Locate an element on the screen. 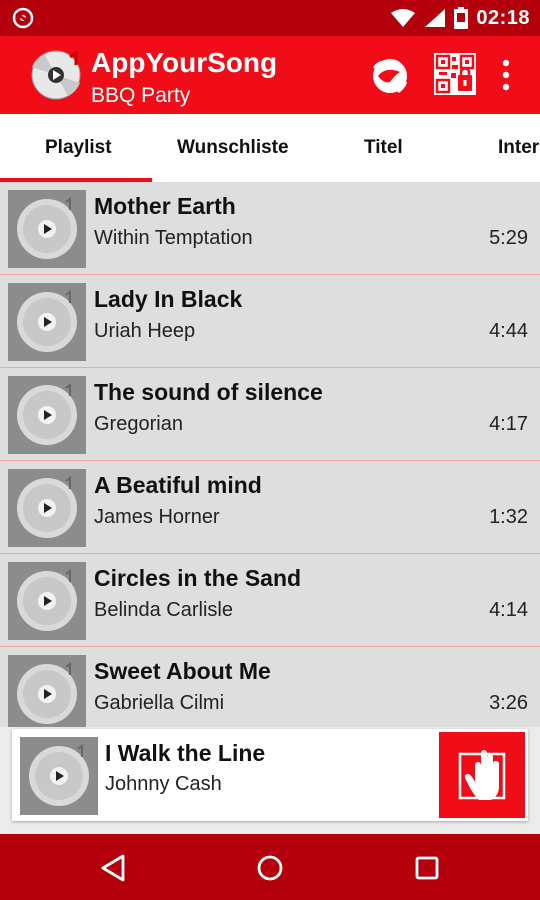 This screenshot has width=540, height=900. navigation-bar is located at coordinates (270, 867).